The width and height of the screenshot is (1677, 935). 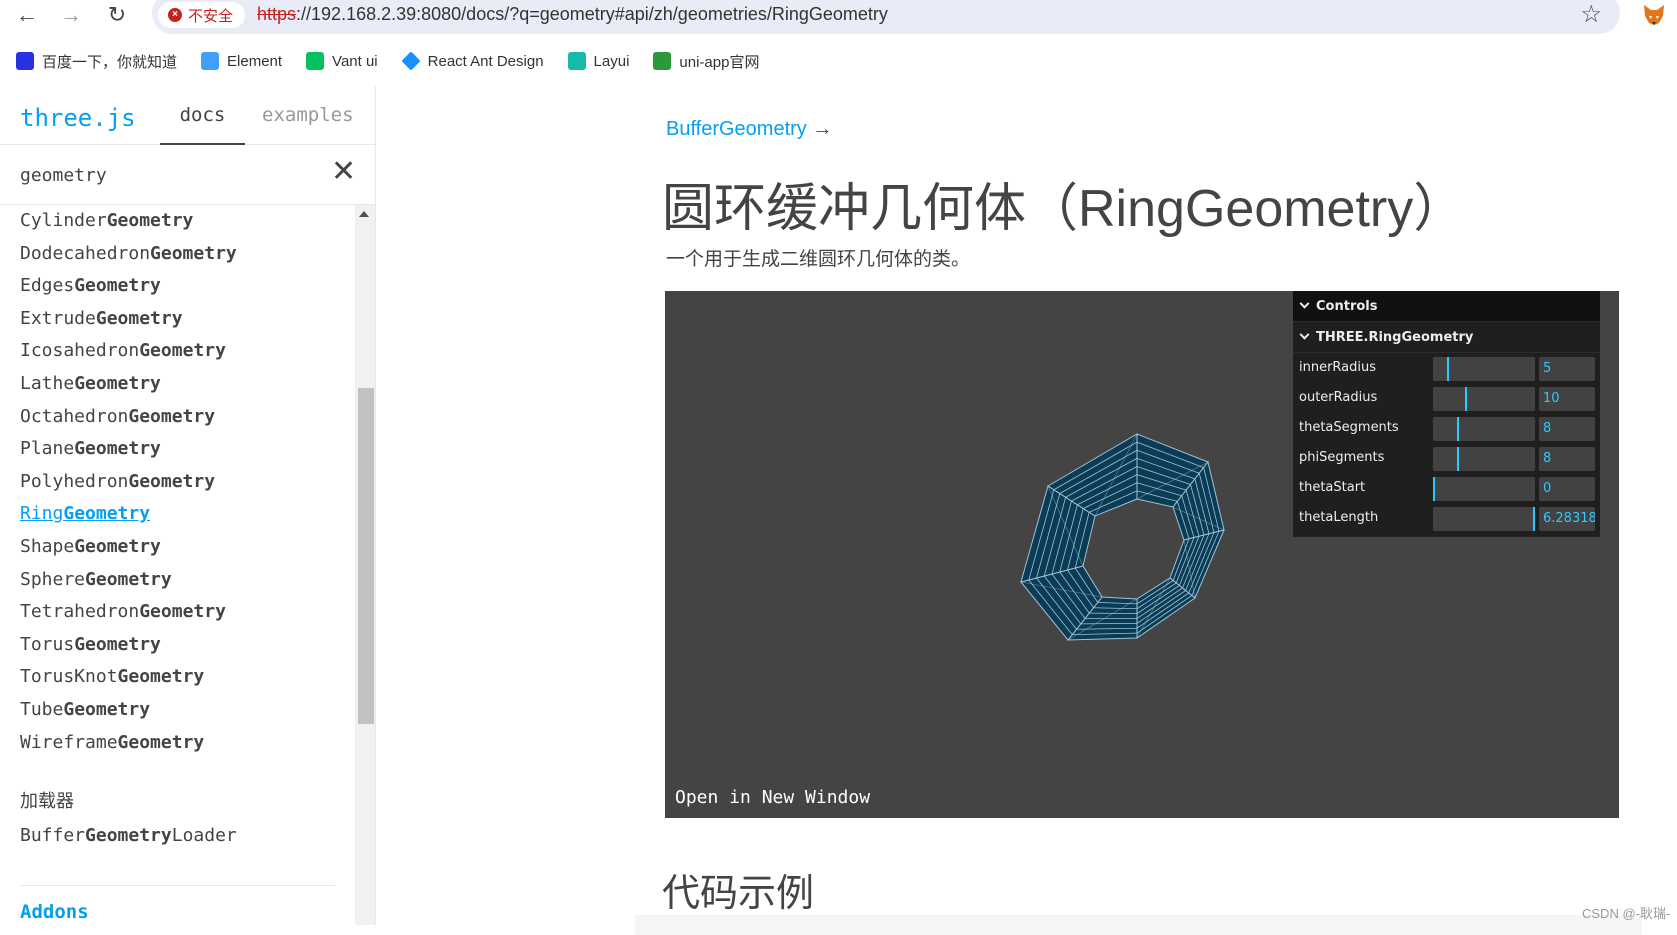 I want to click on list-item-edgesgeometry: EdgesGeometry, so click(x=185, y=286).